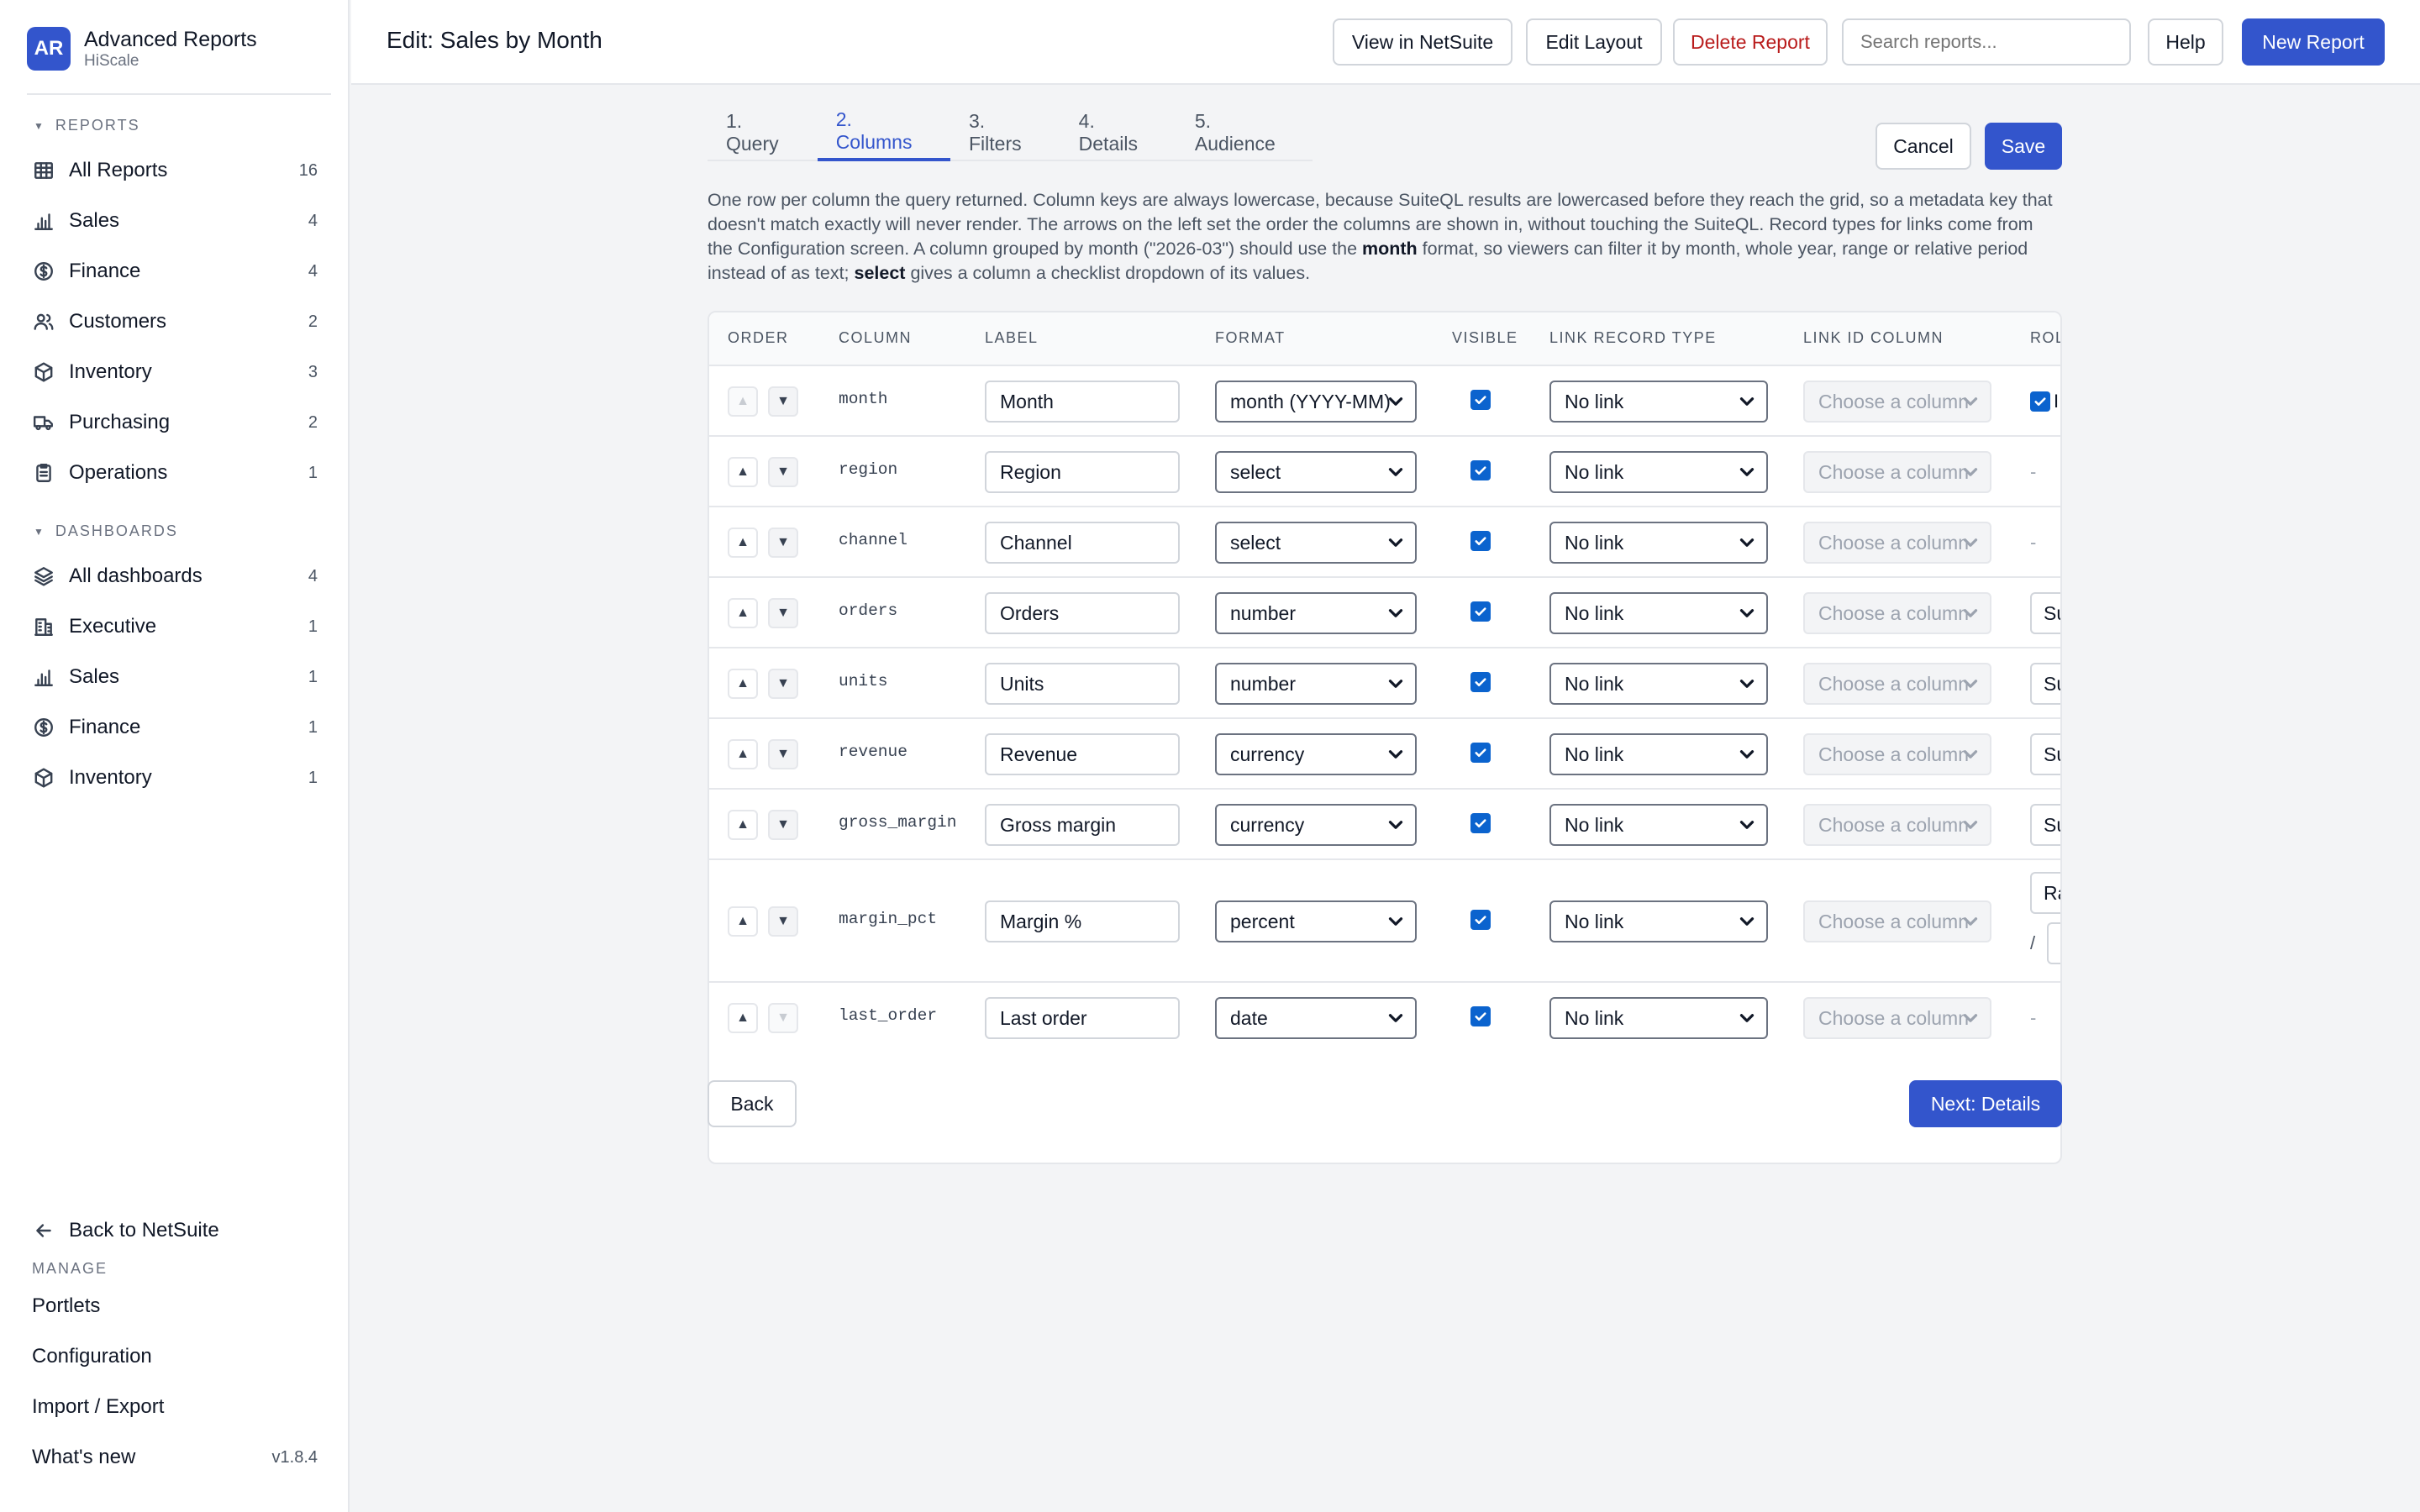  Describe the element at coordinates (1082, 921) in the screenshot. I see `label-input: Margin %` at that location.